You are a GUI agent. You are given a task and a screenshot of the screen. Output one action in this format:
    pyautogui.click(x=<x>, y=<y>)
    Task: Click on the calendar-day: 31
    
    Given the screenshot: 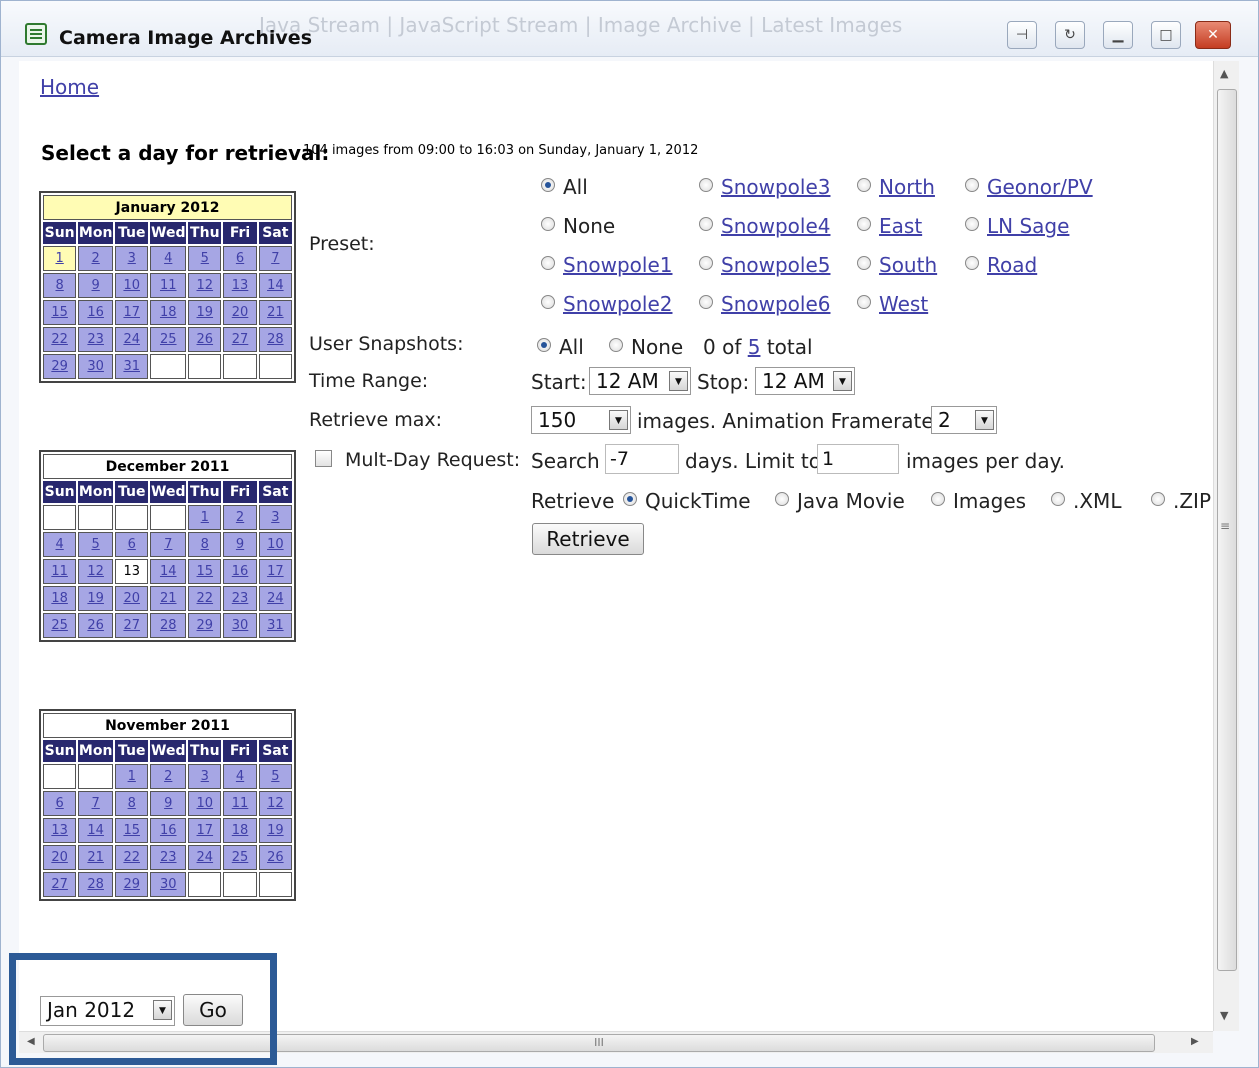 What is the action you would take?
    pyautogui.click(x=132, y=366)
    